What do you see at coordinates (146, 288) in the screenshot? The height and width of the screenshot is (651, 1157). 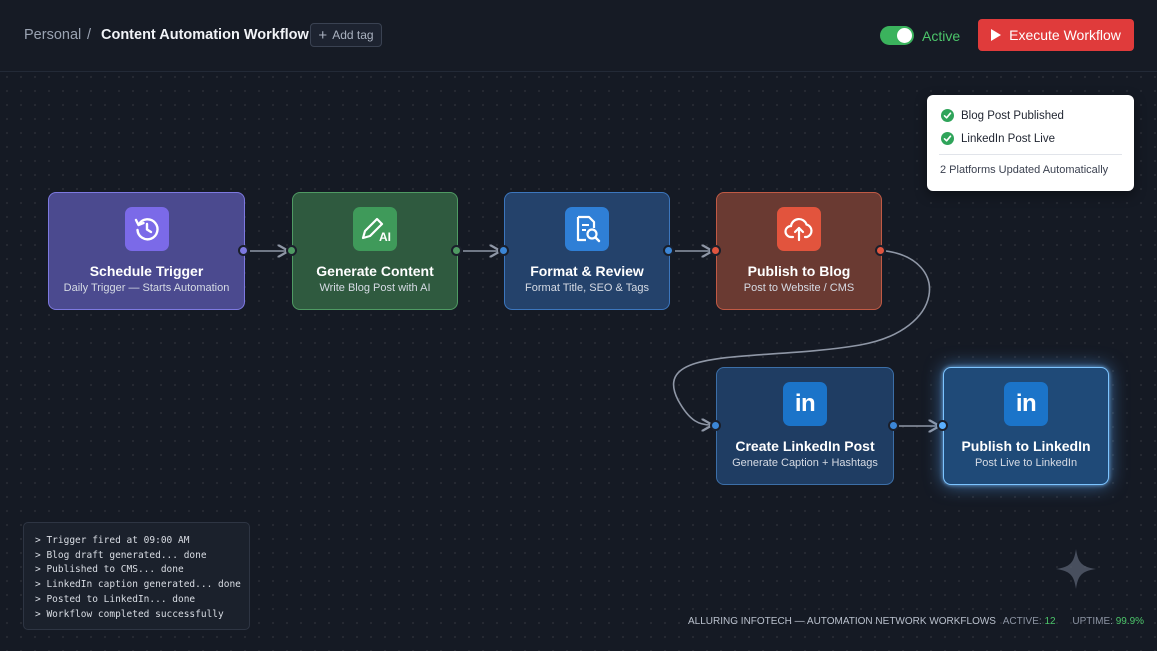 I see `node-subtitle: Daily Trigger — Starts Automation` at bounding box center [146, 288].